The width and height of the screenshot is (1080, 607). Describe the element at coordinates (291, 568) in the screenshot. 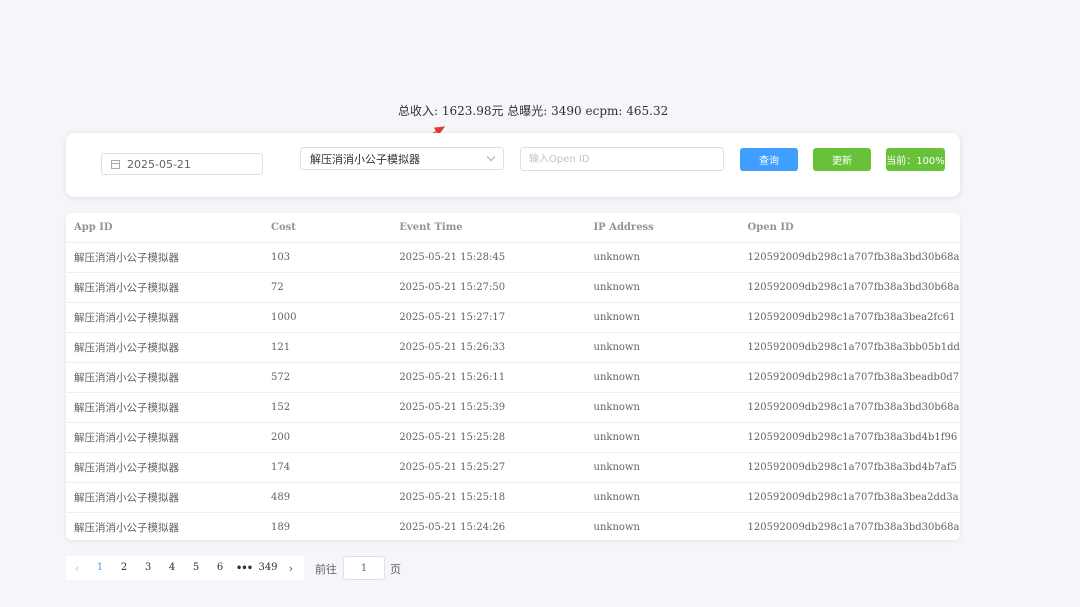

I see `chevron-right-icon: ›` at that location.